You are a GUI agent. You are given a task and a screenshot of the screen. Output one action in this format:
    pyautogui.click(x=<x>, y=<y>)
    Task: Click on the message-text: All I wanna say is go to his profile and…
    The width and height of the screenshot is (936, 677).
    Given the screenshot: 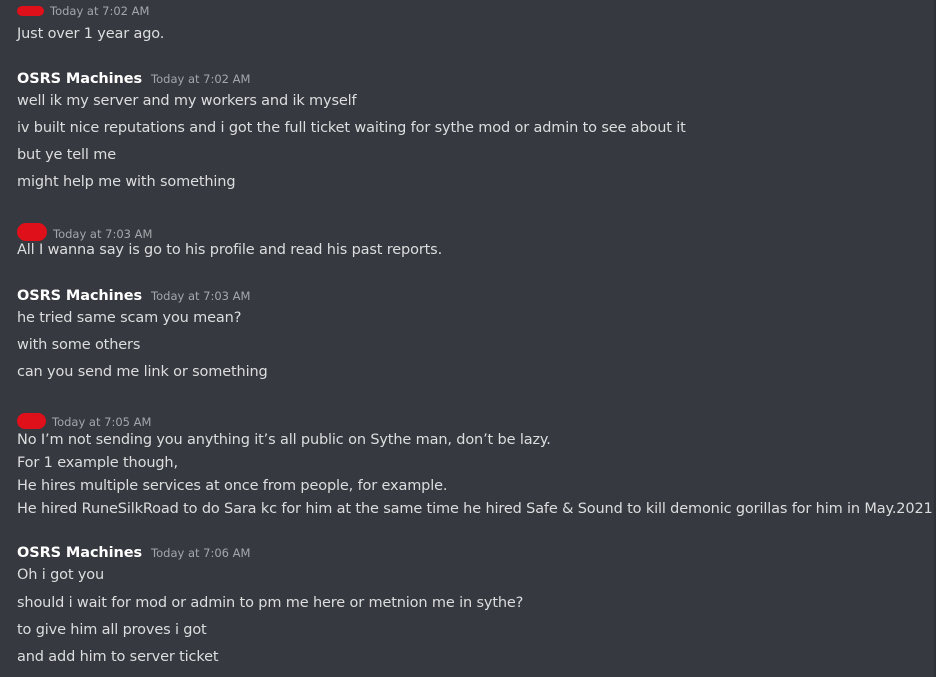 What is the action you would take?
    pyautogui.click(x=230, y=250)
    